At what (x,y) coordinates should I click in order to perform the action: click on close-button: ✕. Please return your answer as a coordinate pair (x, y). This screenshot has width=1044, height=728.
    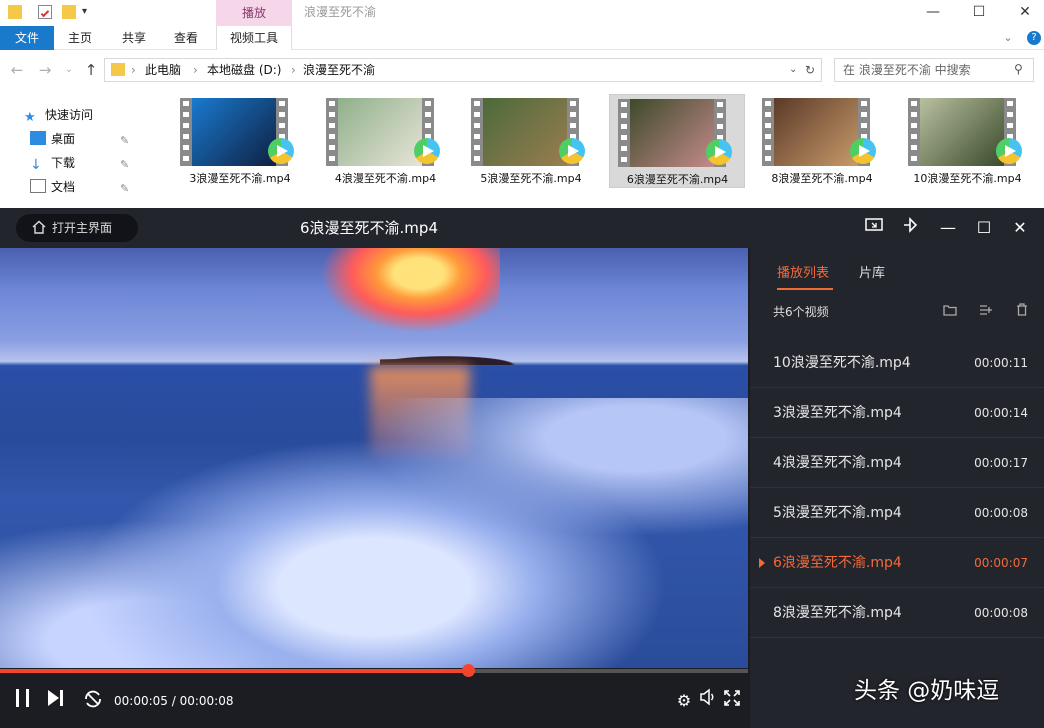
    Looking at the image, I should click on (1023, 12).